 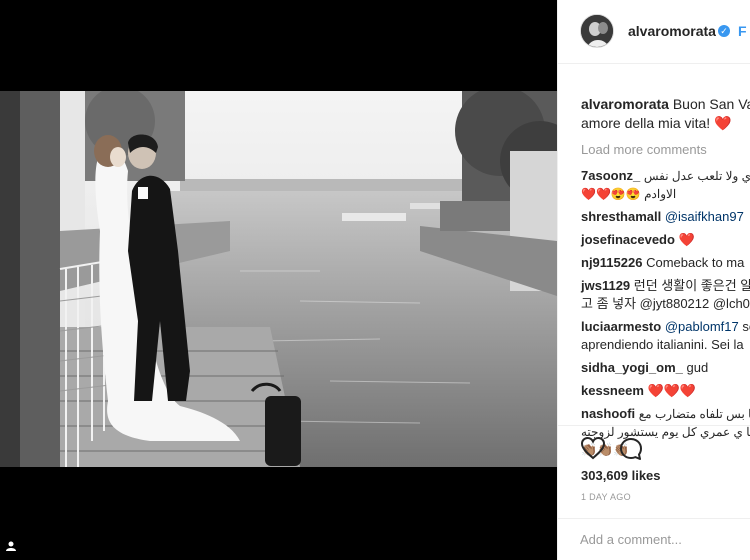 I want to click on follow-button: F, so click(x=742, y=31).